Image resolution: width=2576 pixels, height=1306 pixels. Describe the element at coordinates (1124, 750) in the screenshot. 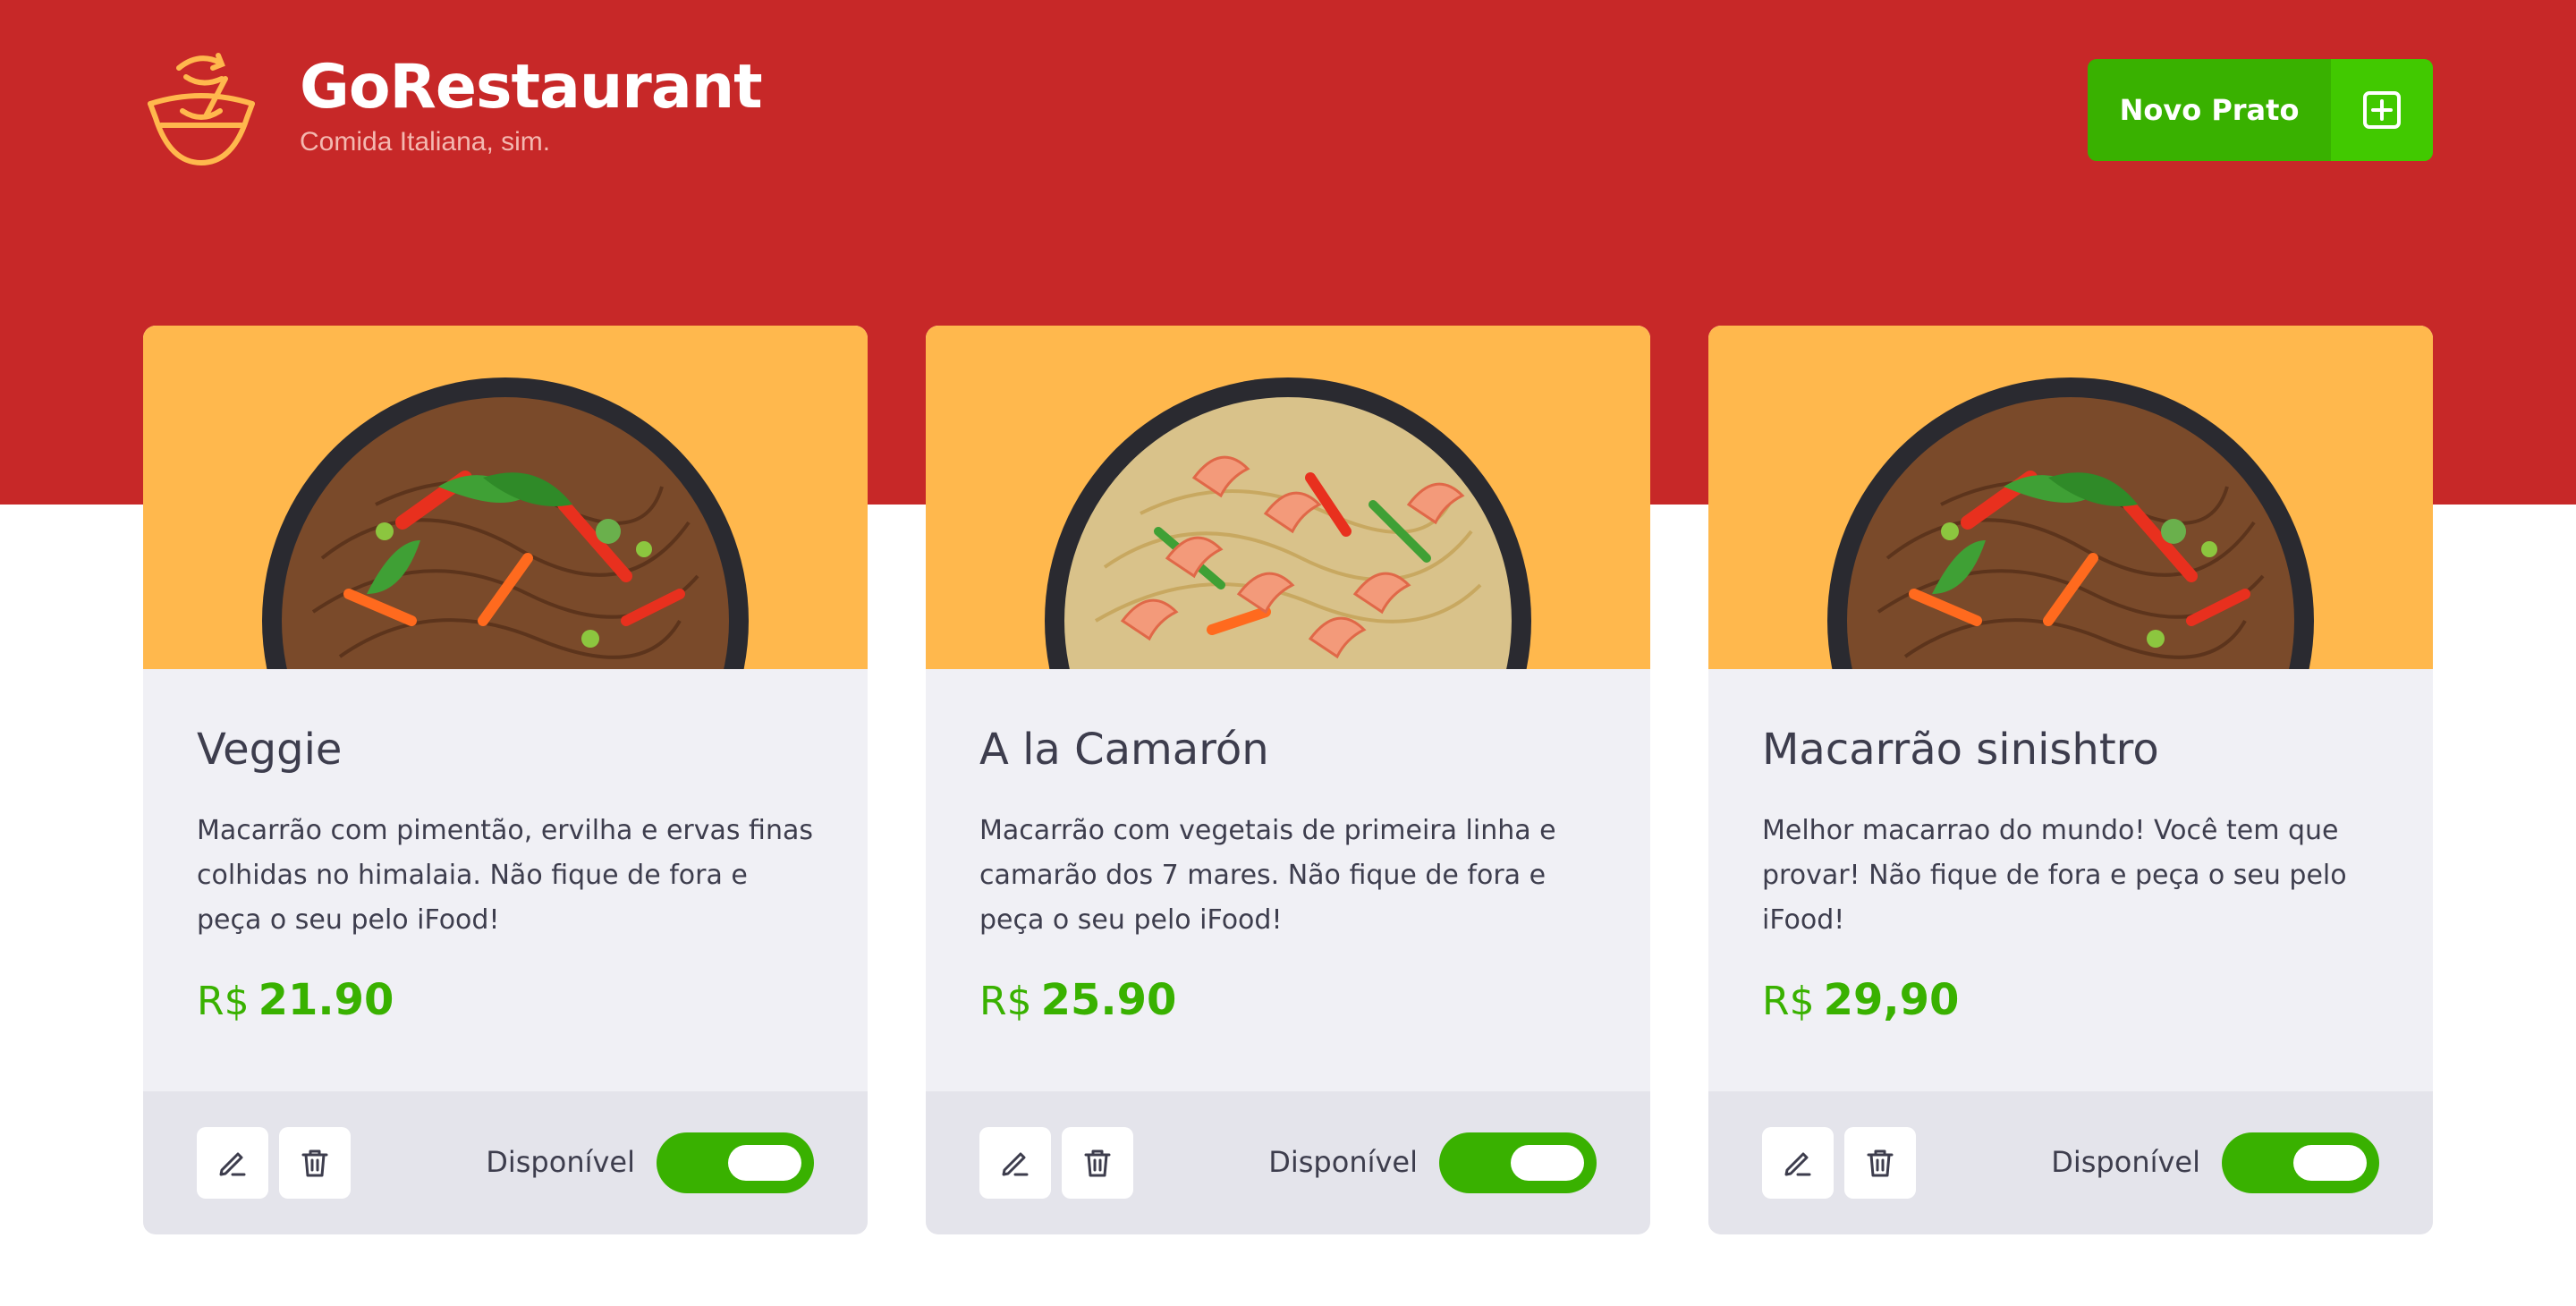

I see `food-name: A la Camarón` at that location.